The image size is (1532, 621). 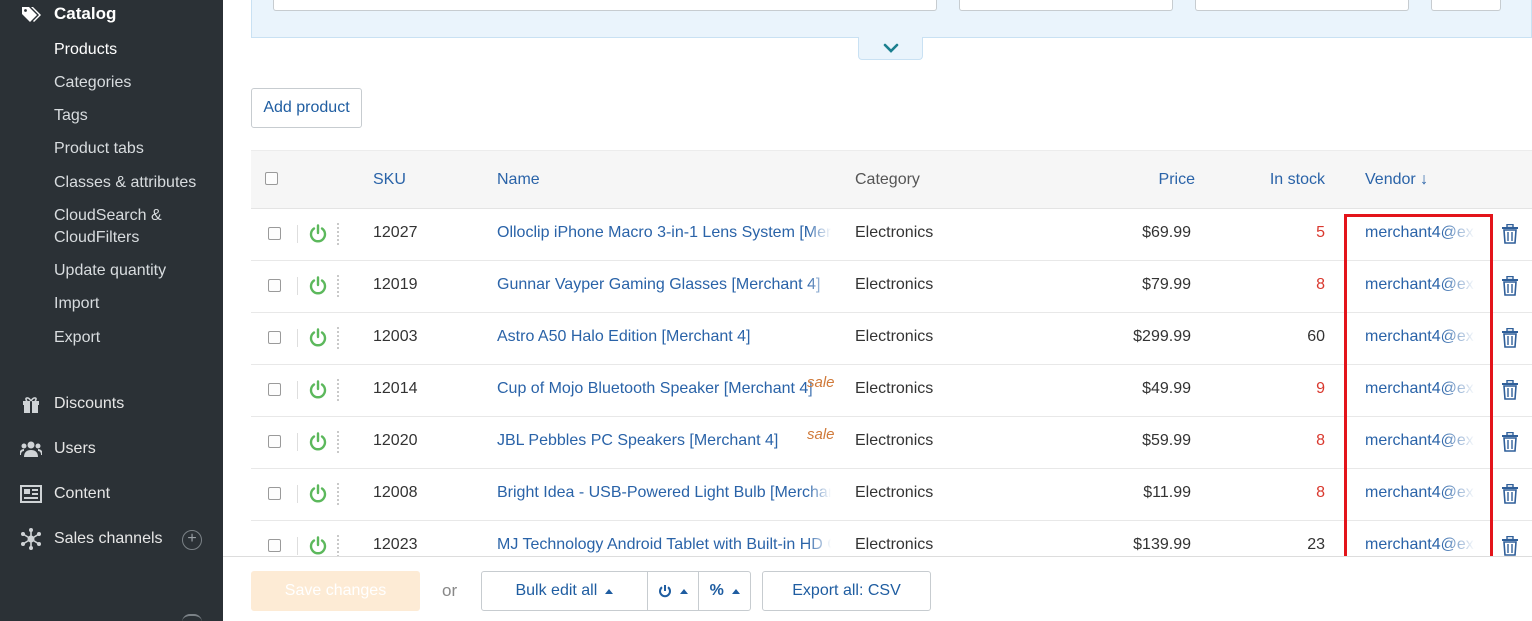 What do you see at coordinates (1396, 180) in the screenshot?
I see `column-header-vendor: Vendor ↓` at bounding box center [1396, 180].